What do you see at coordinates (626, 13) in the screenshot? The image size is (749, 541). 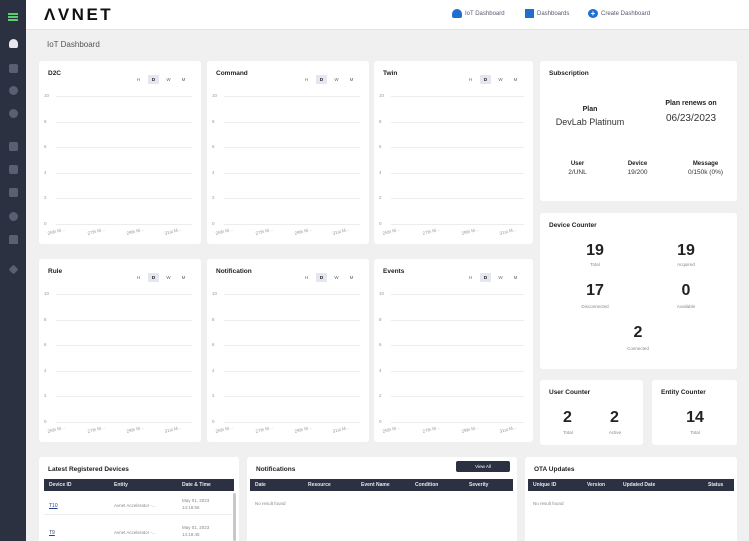 I see `create-dashboard-label: Create Dashboard` at bounding box center [626, 13].